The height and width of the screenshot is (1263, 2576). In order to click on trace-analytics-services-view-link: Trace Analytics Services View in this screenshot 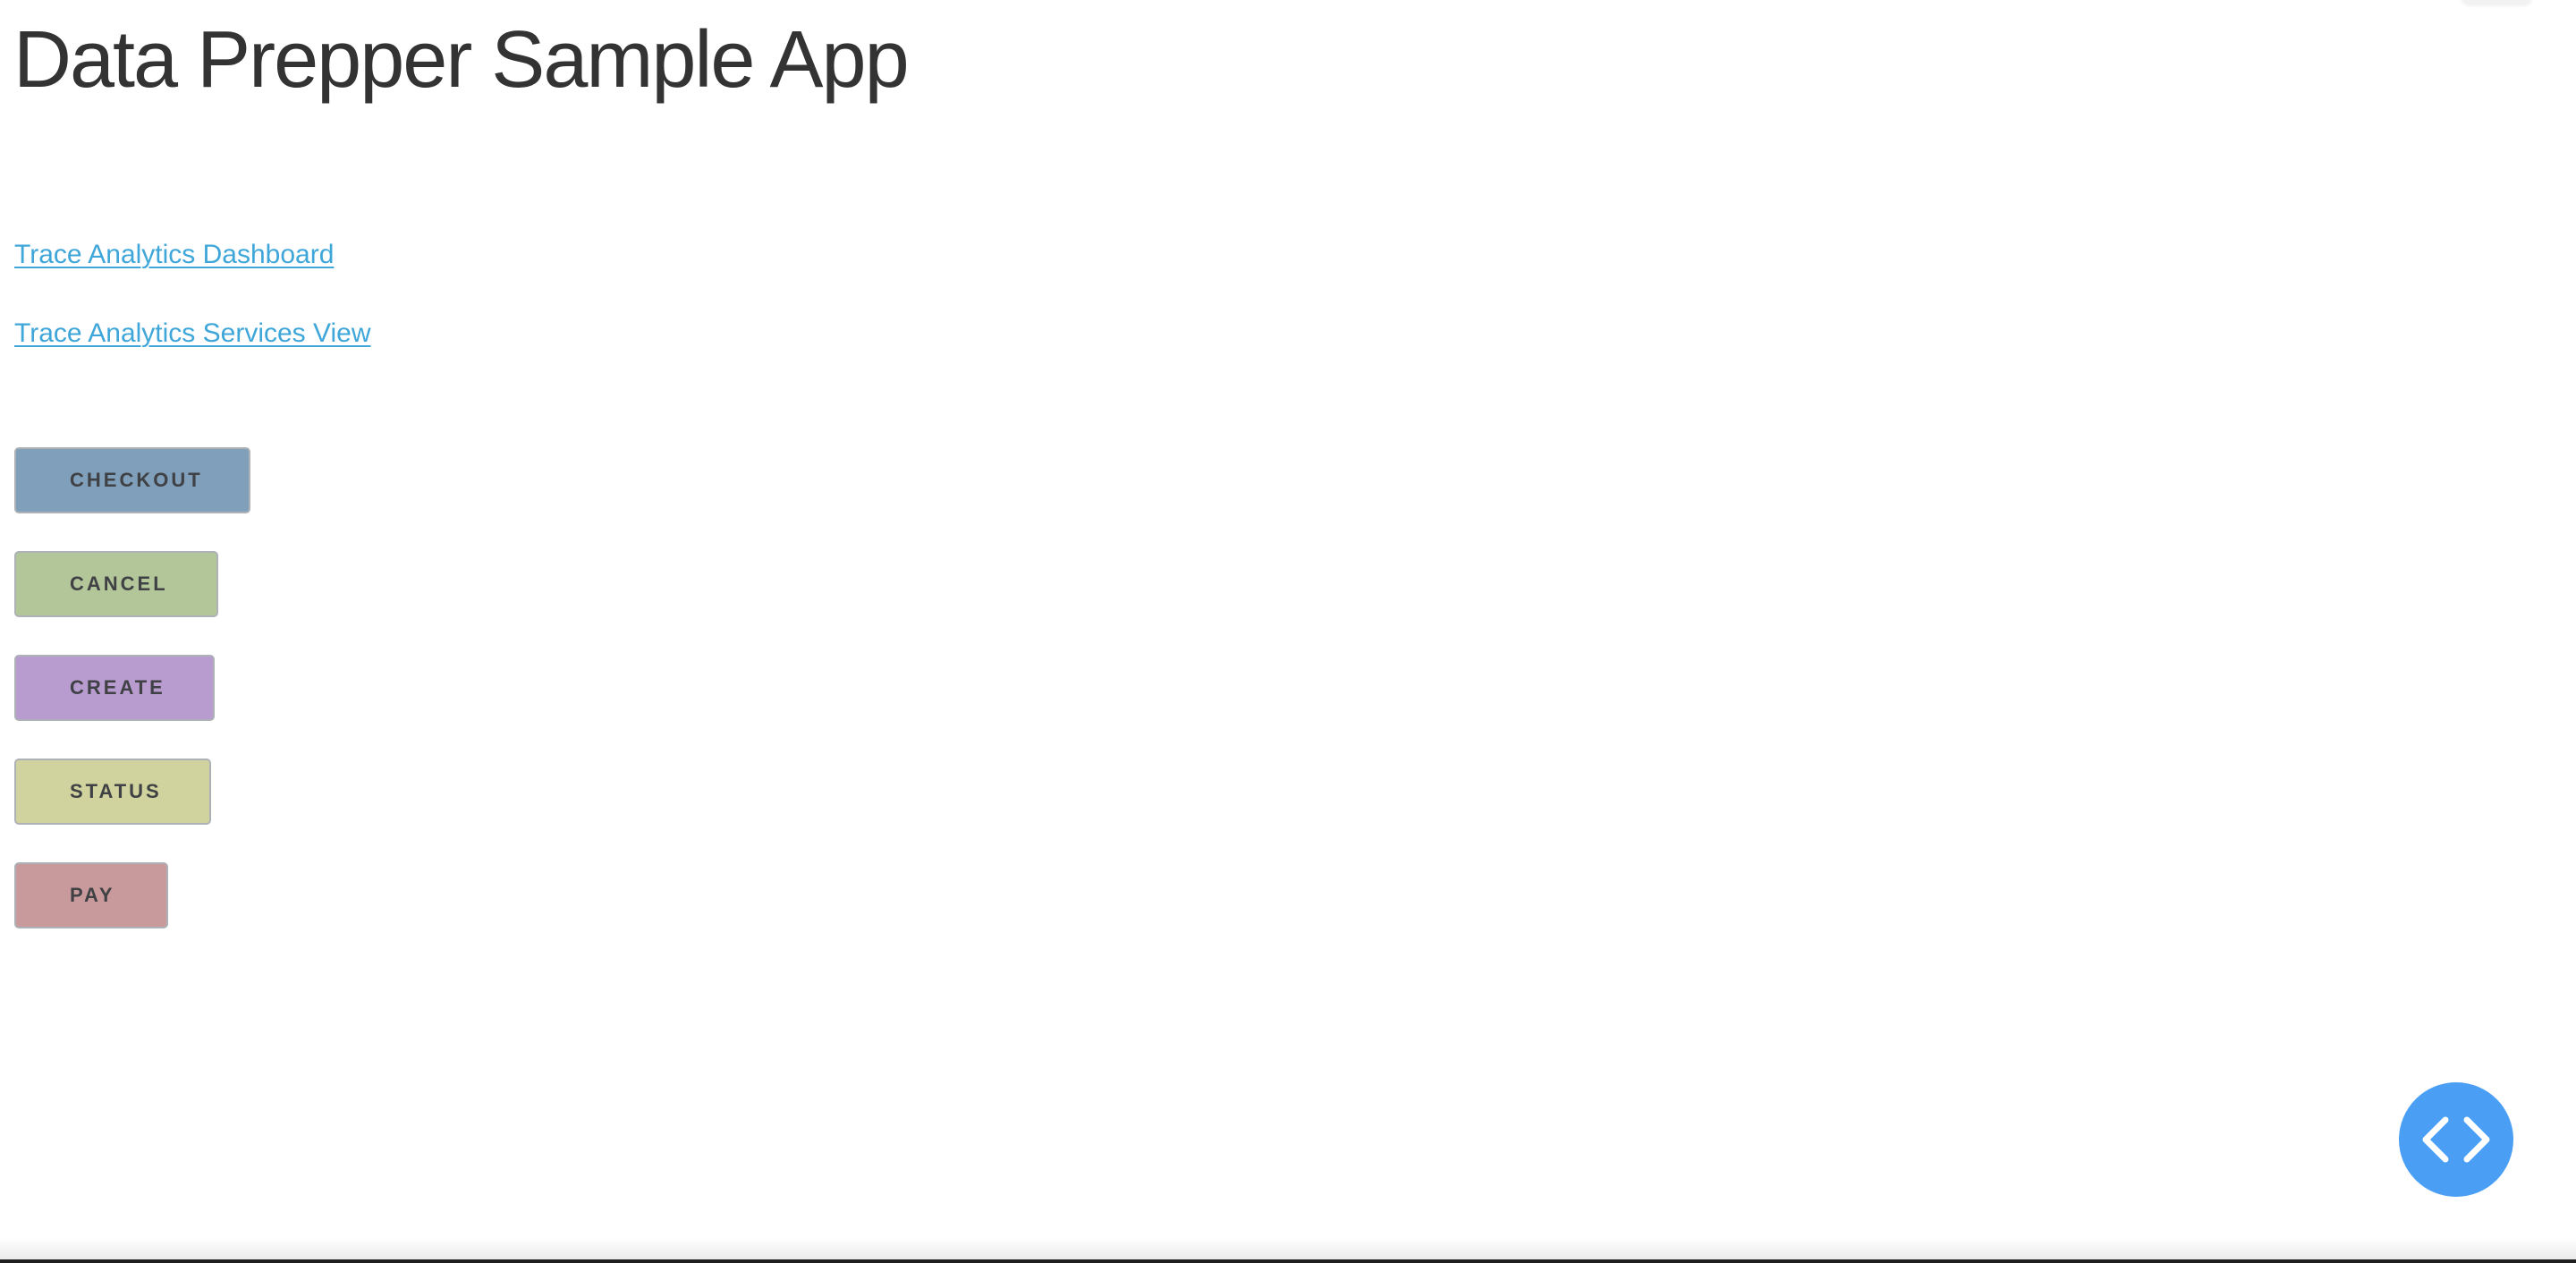, I will do `click(192, 333)`.